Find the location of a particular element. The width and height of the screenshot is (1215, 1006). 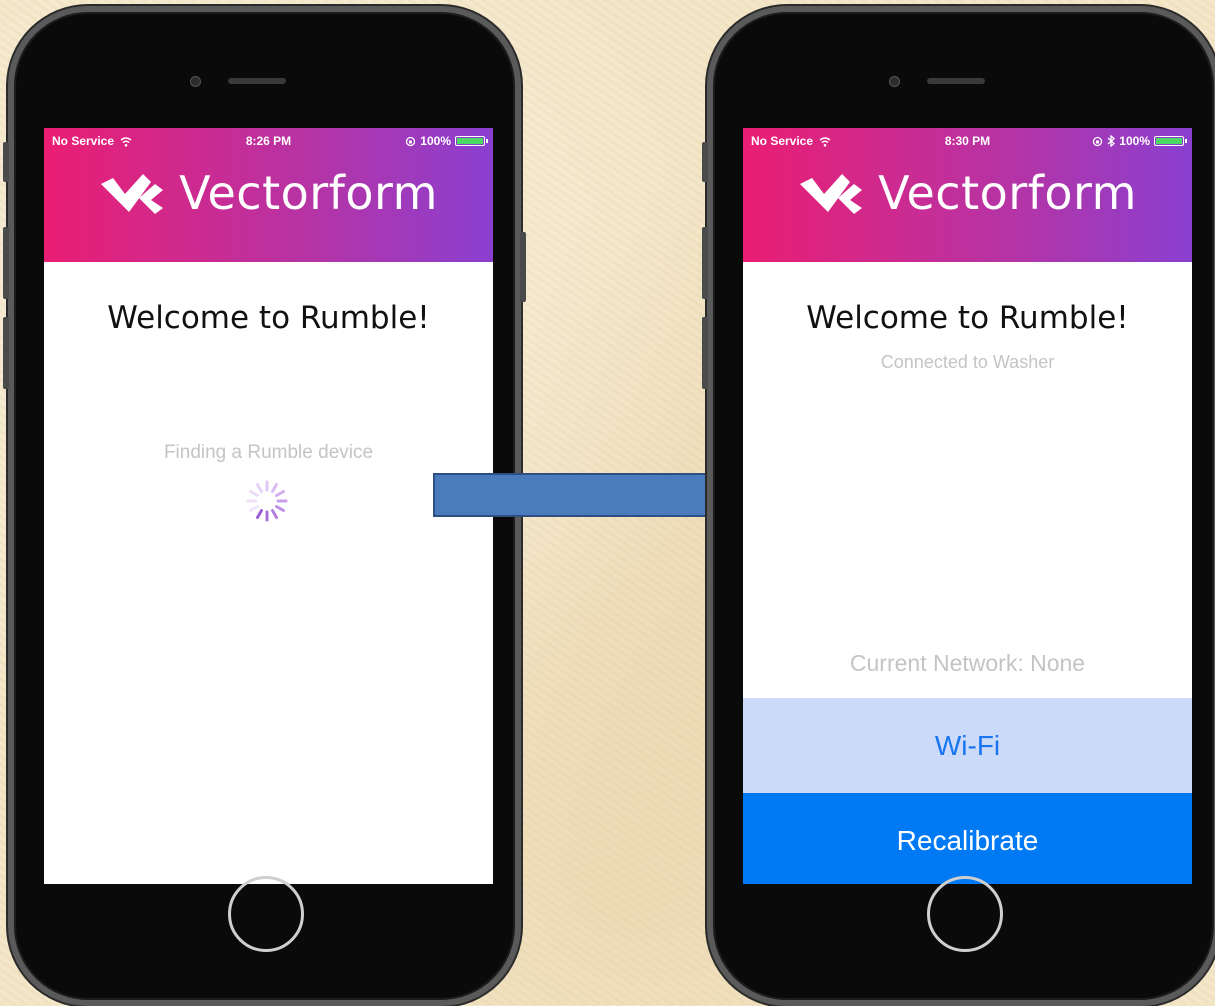

power-button is located at coordinates (523, 267).